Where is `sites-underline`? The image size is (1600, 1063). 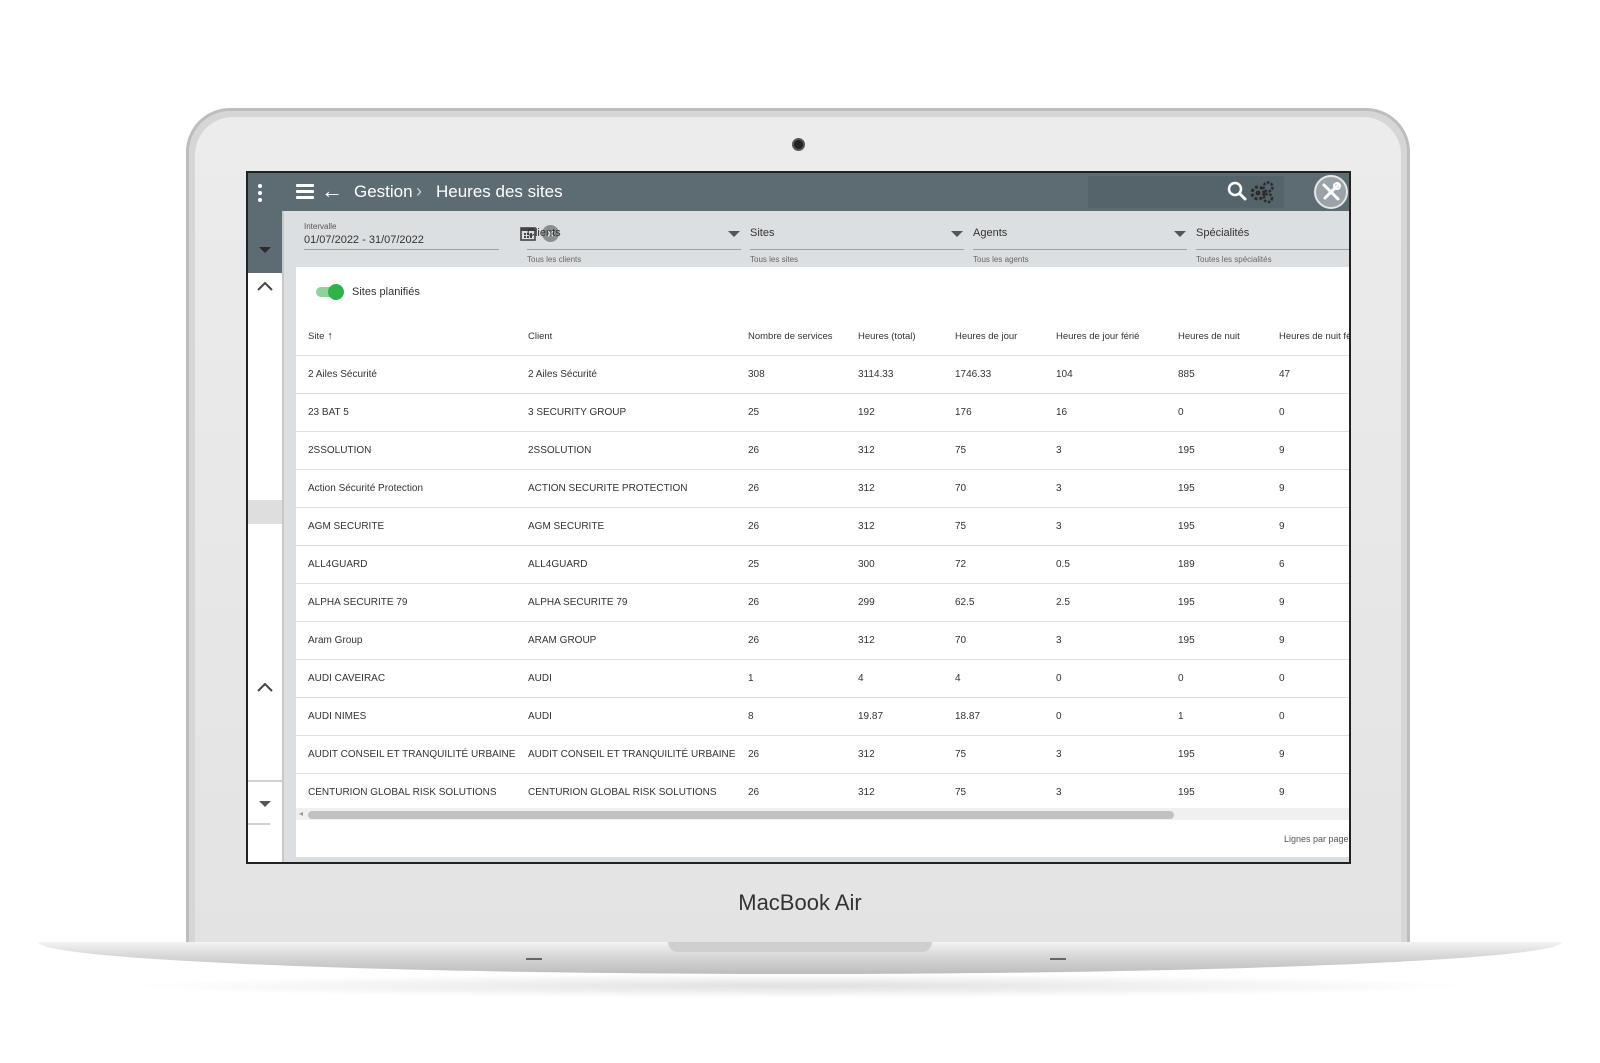
sites-underline is located at coordinates (857, 249).